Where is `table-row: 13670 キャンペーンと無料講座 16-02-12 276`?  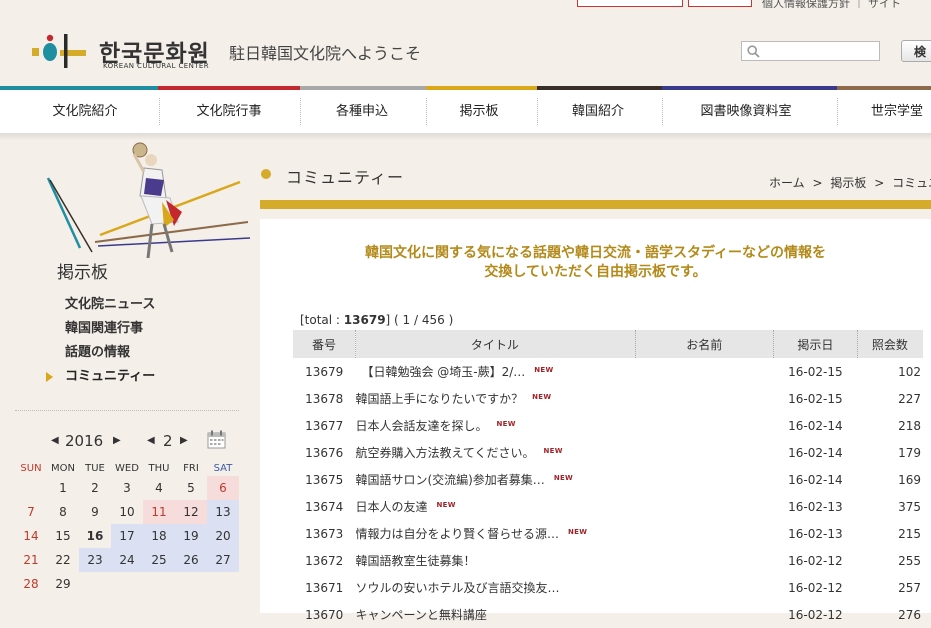
table-row: 13670 キャンペーンと無料講座 16-02-12 276 is located at coordinates (608, 614).